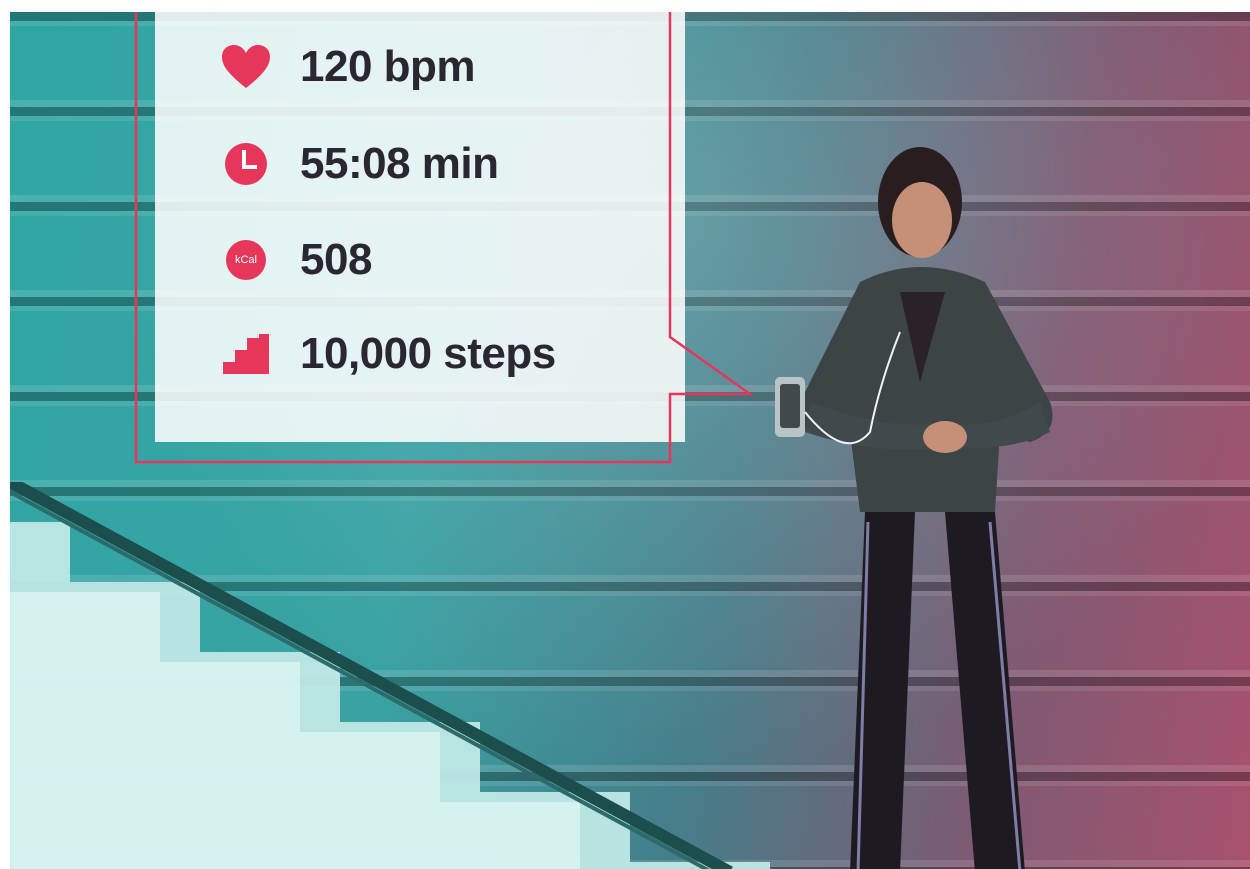  What do you see at coordinates (246, 67) in the screenshot?
I see `heart-icon` at bounding box center [246, 67].